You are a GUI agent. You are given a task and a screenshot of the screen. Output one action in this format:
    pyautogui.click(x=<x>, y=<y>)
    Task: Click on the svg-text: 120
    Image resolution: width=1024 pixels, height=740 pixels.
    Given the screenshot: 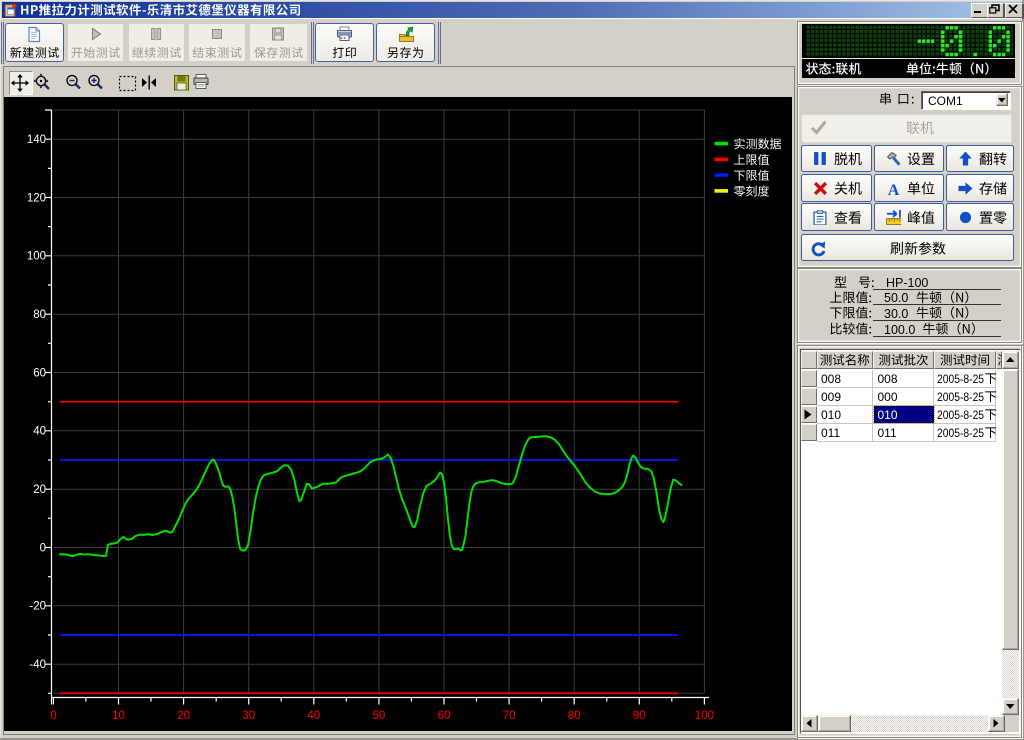 What is the action you would take?
    pyautogui.click(x=36, y=198)
    